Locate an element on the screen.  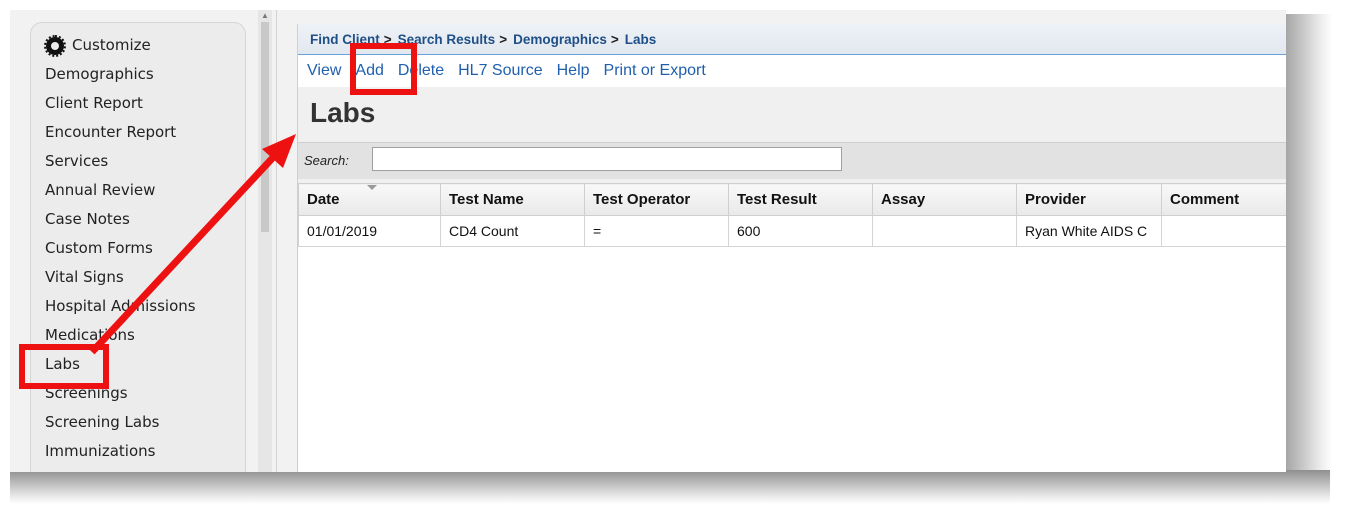
help-link: Help is located at coordinates (573, 71).